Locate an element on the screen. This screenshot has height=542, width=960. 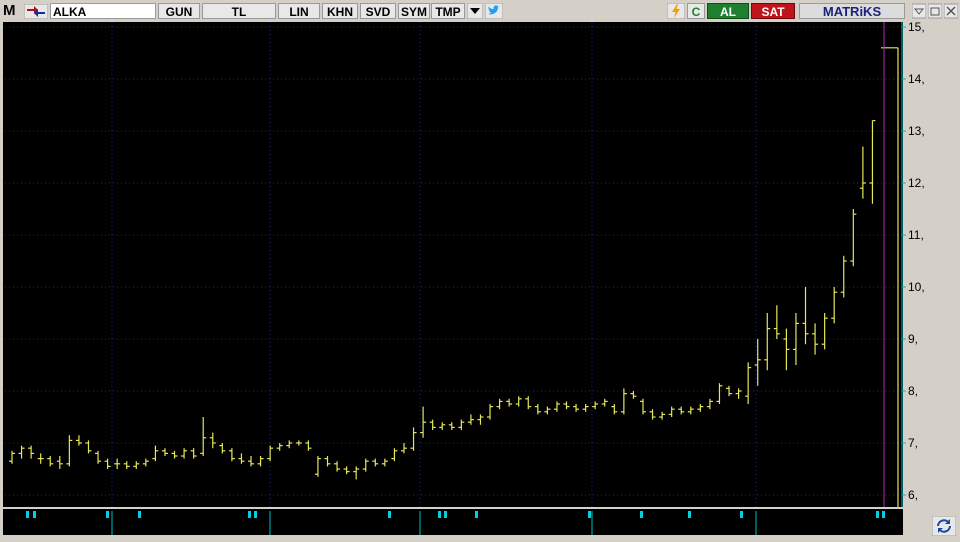
buy-button: AL is located at coordinates (728, 11).